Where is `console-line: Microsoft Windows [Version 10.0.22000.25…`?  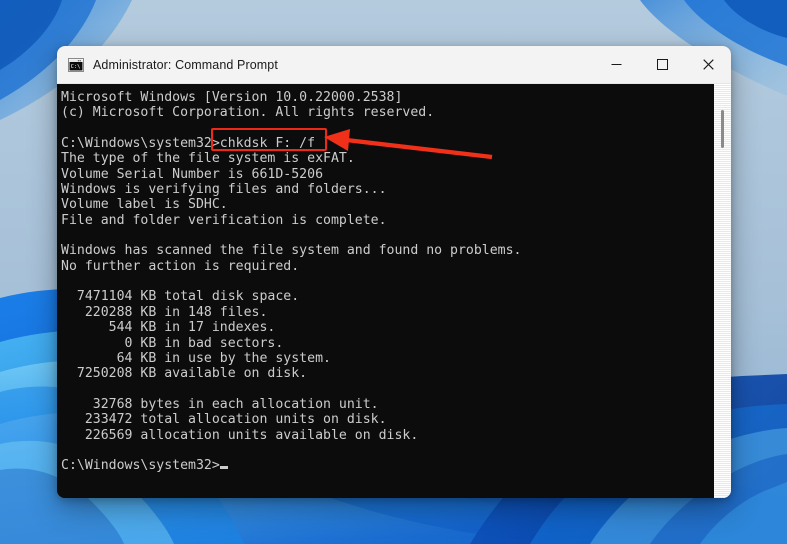
console-line: Microsoft Windows [Version 10.0.22000.25… is located at coordinates (232, 97).